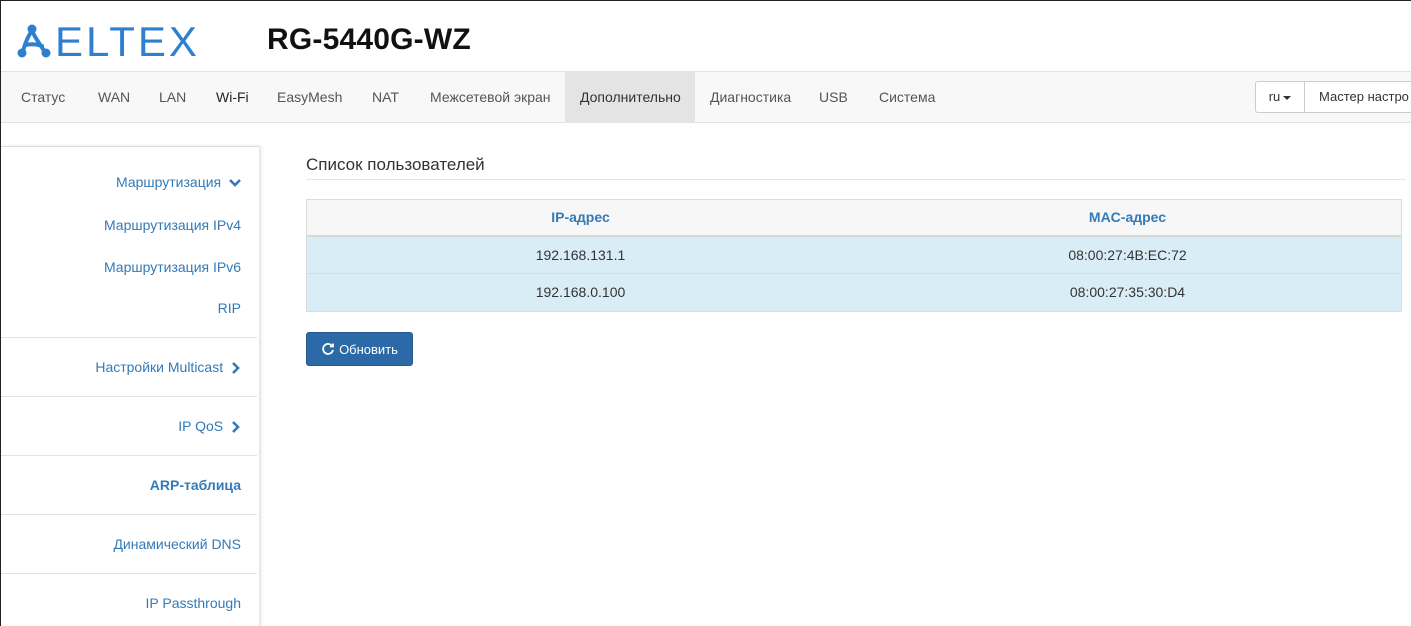 The image size is (1411, 626). I want to click on refresh-button: Обновить, so click(359, 349).